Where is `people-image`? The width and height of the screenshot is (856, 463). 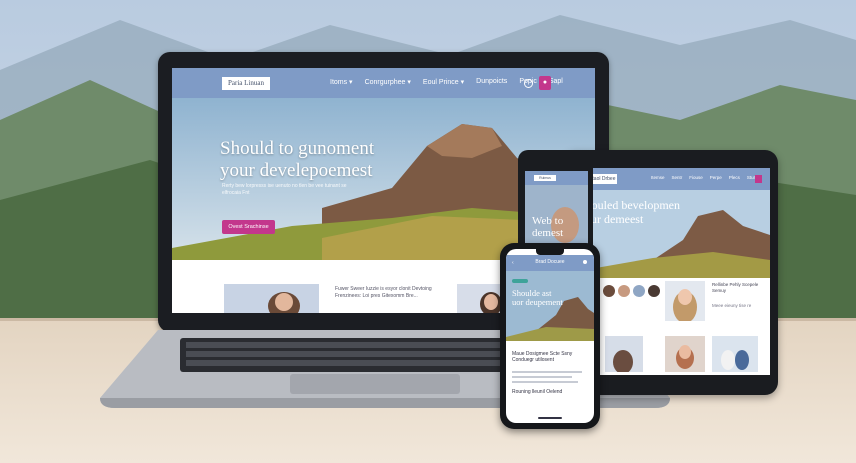 people-image is located at coordinates (735, 354).